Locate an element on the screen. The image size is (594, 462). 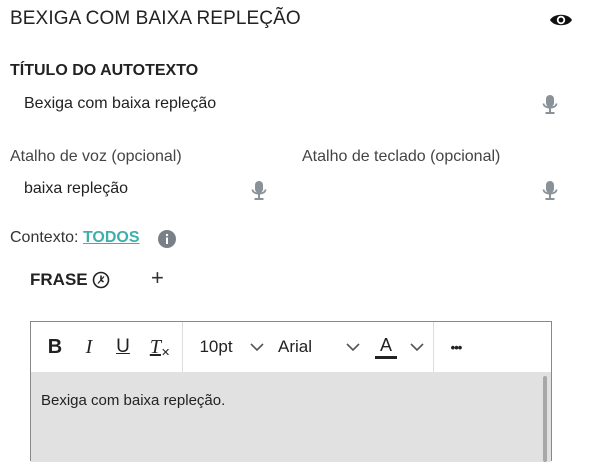
editor-text: Bexiga com baixa repleção. is located at coordinates (133, 400).